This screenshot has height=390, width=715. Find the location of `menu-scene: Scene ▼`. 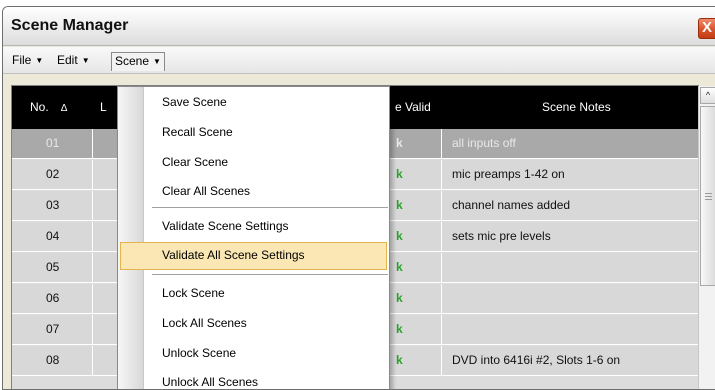

menu-scene: Scene ▼ is located at coordinates (138, 61).